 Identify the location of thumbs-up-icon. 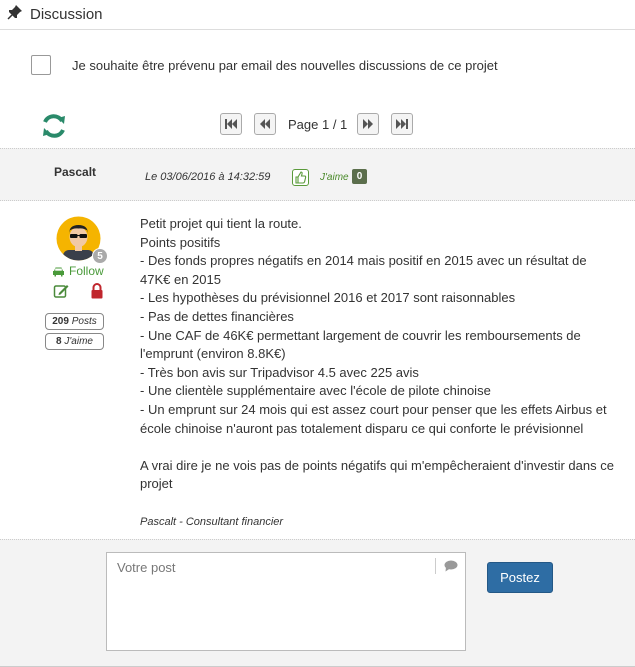
(301, 177).